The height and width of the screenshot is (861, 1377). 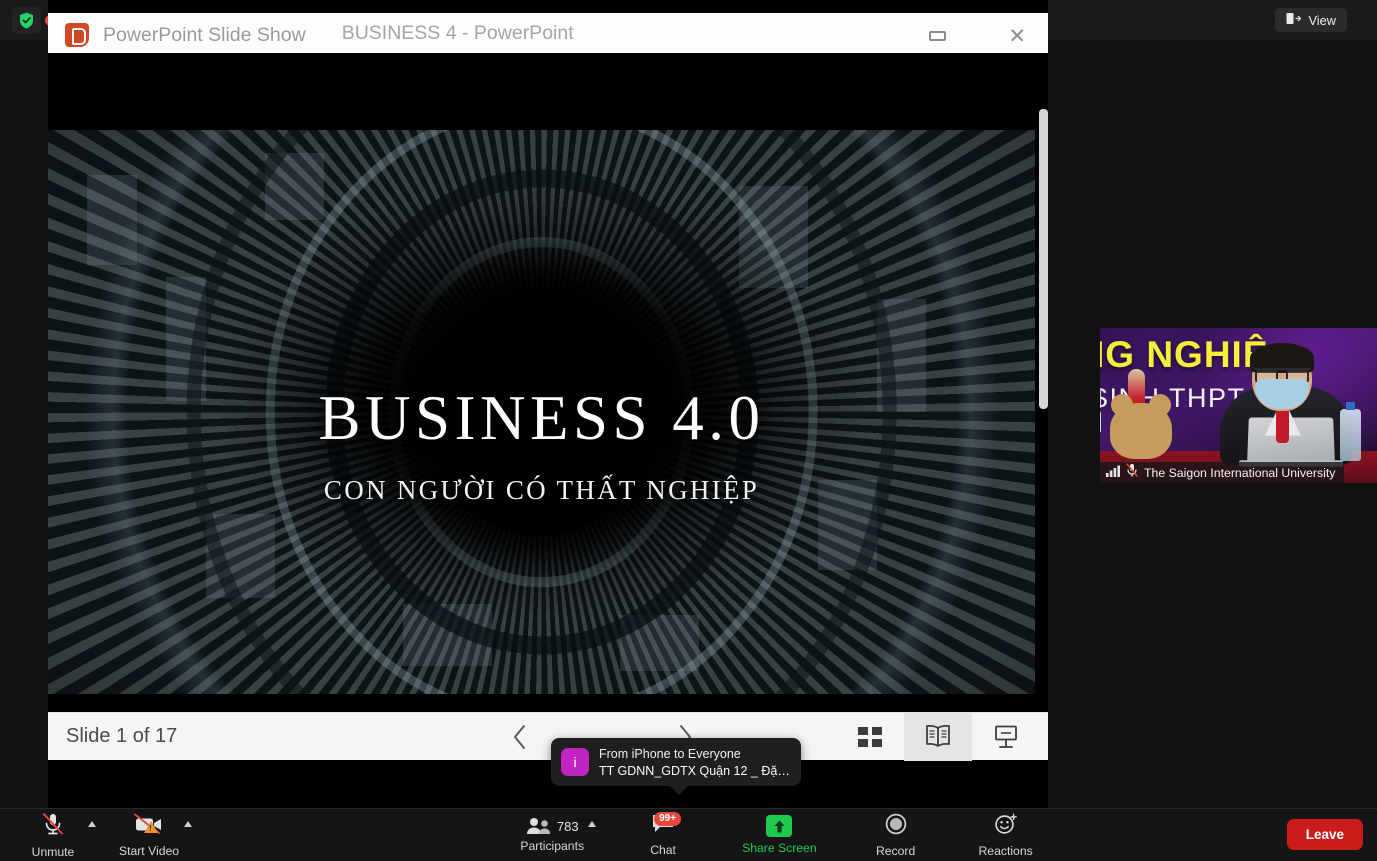 What do you see at coordinates (548, 736) in the screenshot?
I see `powerpoint-status-bar: Slide 1 of 17` at bounding box center [548, 736].